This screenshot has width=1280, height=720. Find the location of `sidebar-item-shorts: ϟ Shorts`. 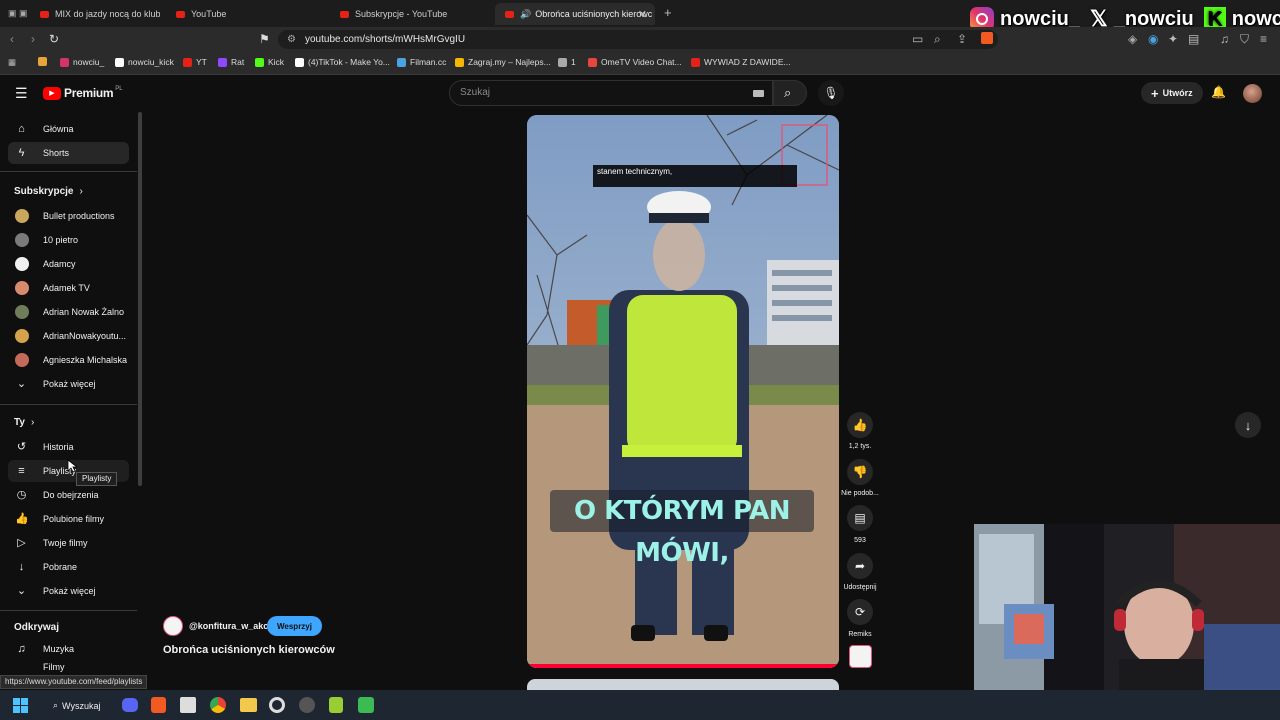

sidebar-item-shorts: ϟ Shorts is located at coordinates (68, 153).